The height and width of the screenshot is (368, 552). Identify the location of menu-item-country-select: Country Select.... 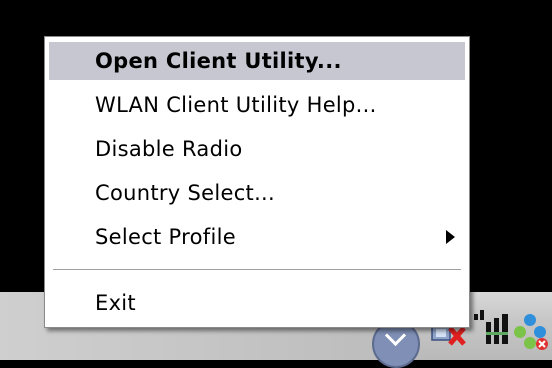
(257, 193).